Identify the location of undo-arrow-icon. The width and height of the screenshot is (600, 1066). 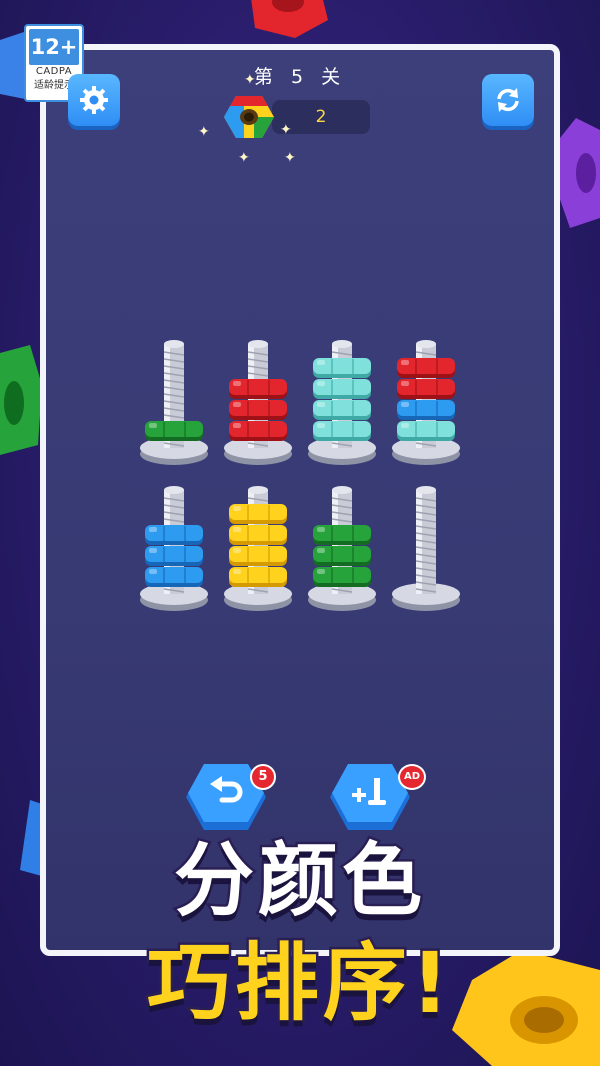
(226, 789).